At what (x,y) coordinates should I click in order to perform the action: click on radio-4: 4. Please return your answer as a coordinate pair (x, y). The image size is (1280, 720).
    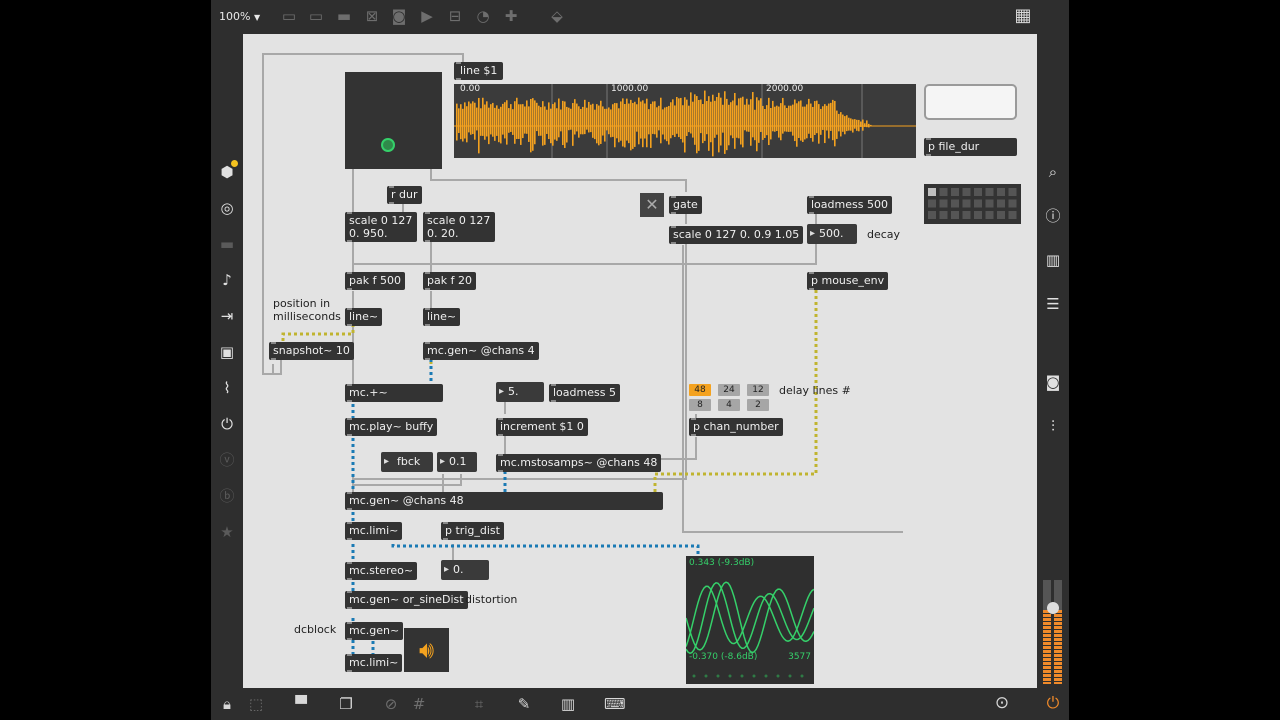
    Looking at the image, I should click on (729, 405).